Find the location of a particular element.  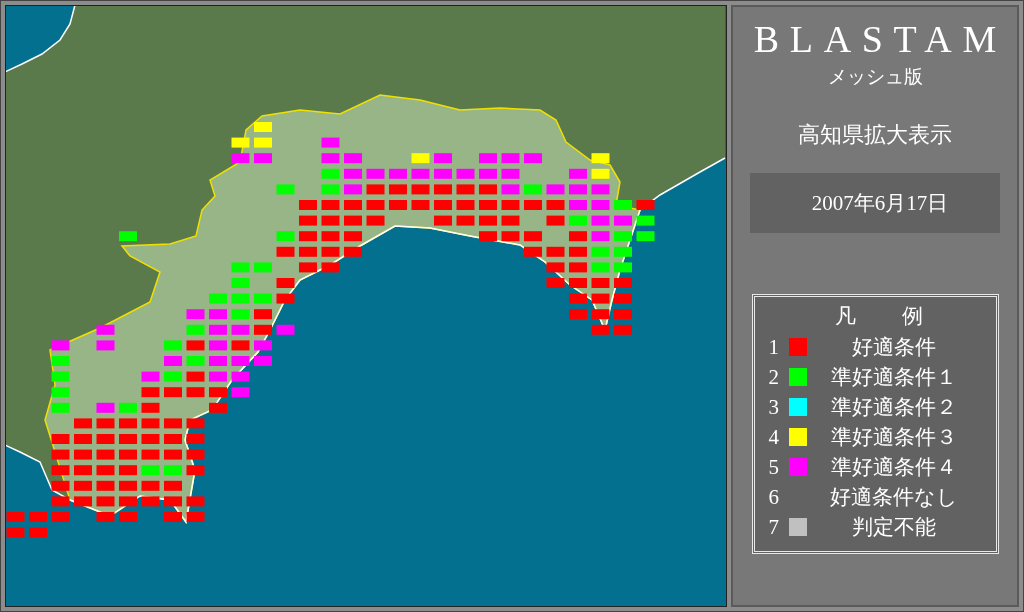

legend-label: 準好適条件３ is located at coordinates (894, 437).